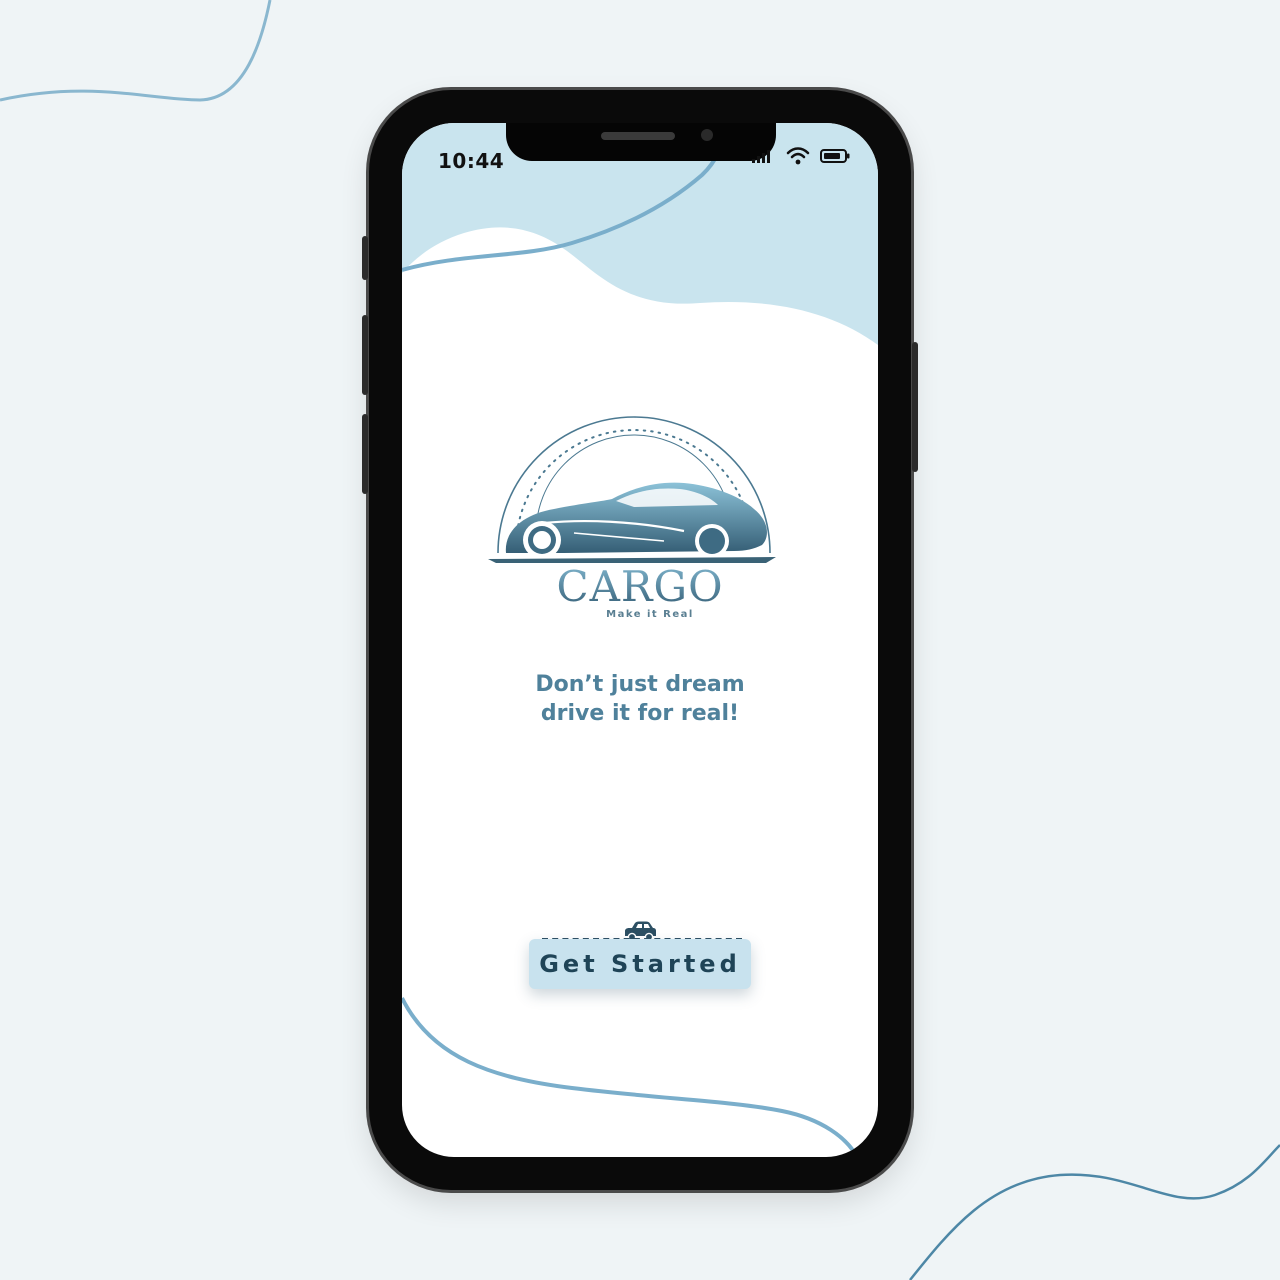 The image size is (1280, 1280). I want to click on status-icons, so click(801, 156).